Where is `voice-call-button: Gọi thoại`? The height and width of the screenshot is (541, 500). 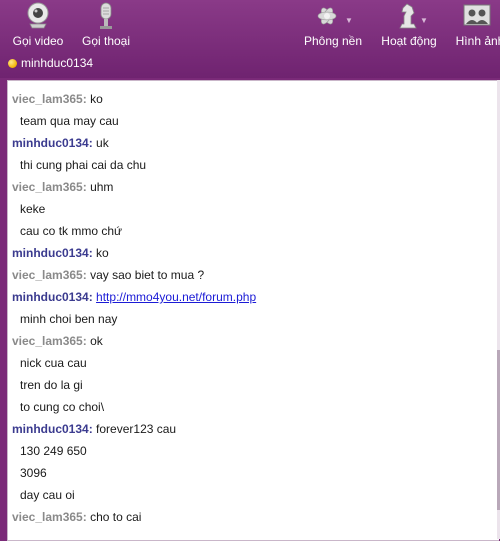
voice-call-button: Gọi thoại is located at coordinates (106, 26).